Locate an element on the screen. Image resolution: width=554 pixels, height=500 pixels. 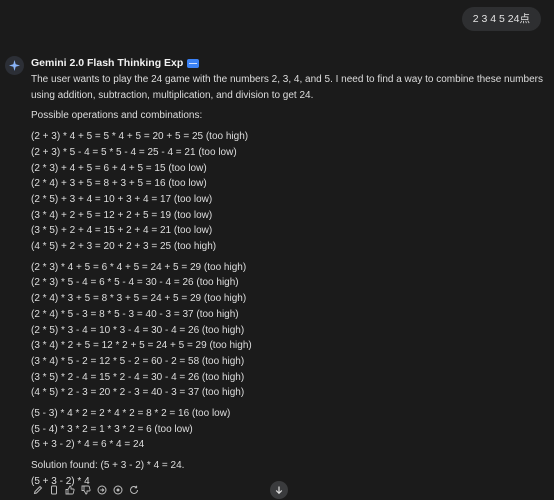
regenerate-icon is located at coordinates (133, 489).